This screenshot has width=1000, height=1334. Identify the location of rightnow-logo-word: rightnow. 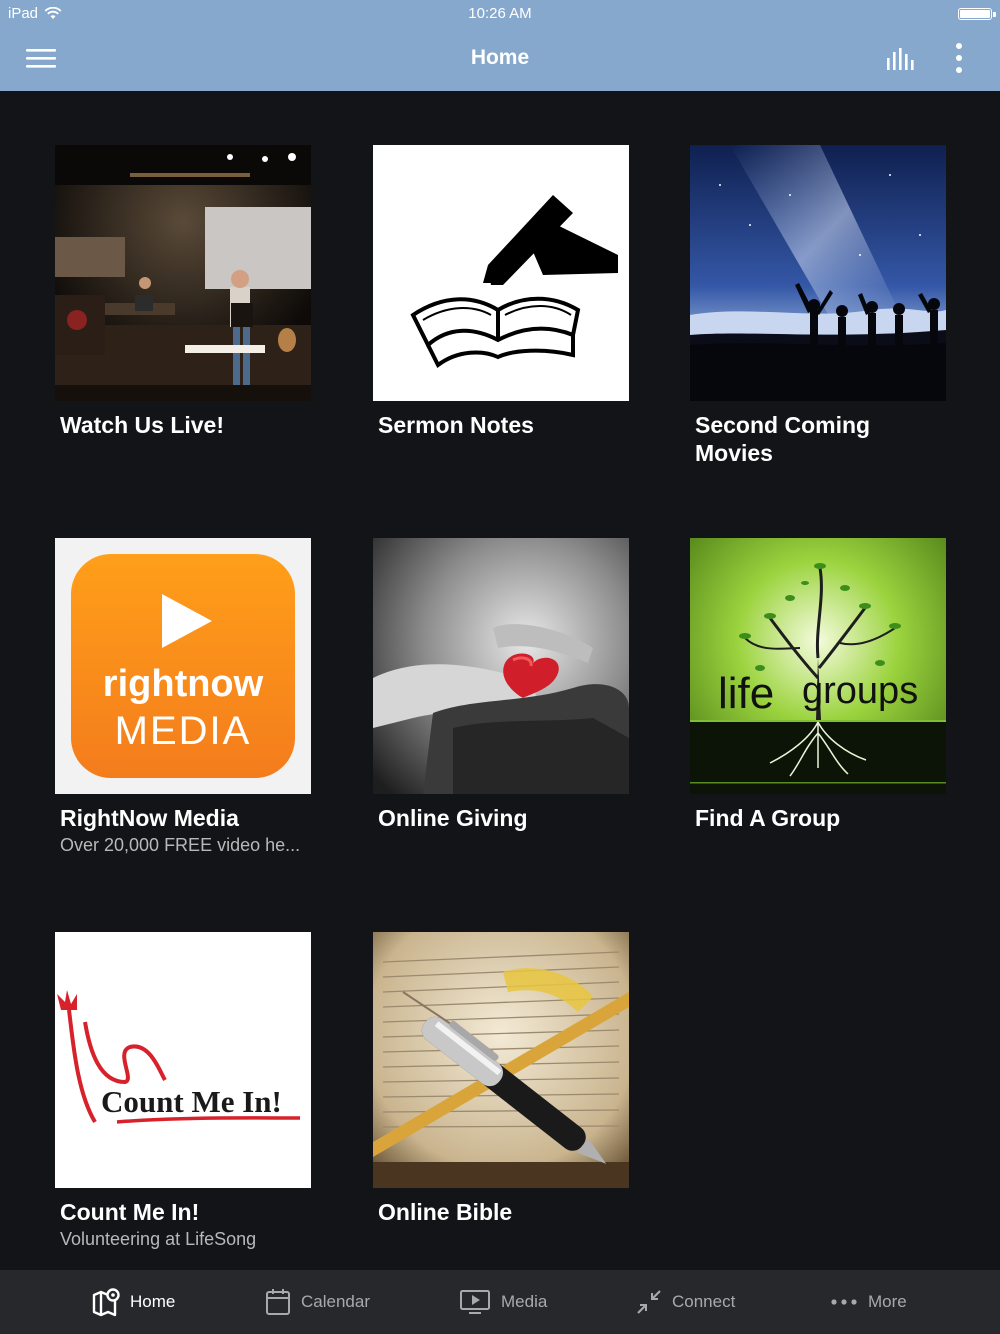
(183, 684).